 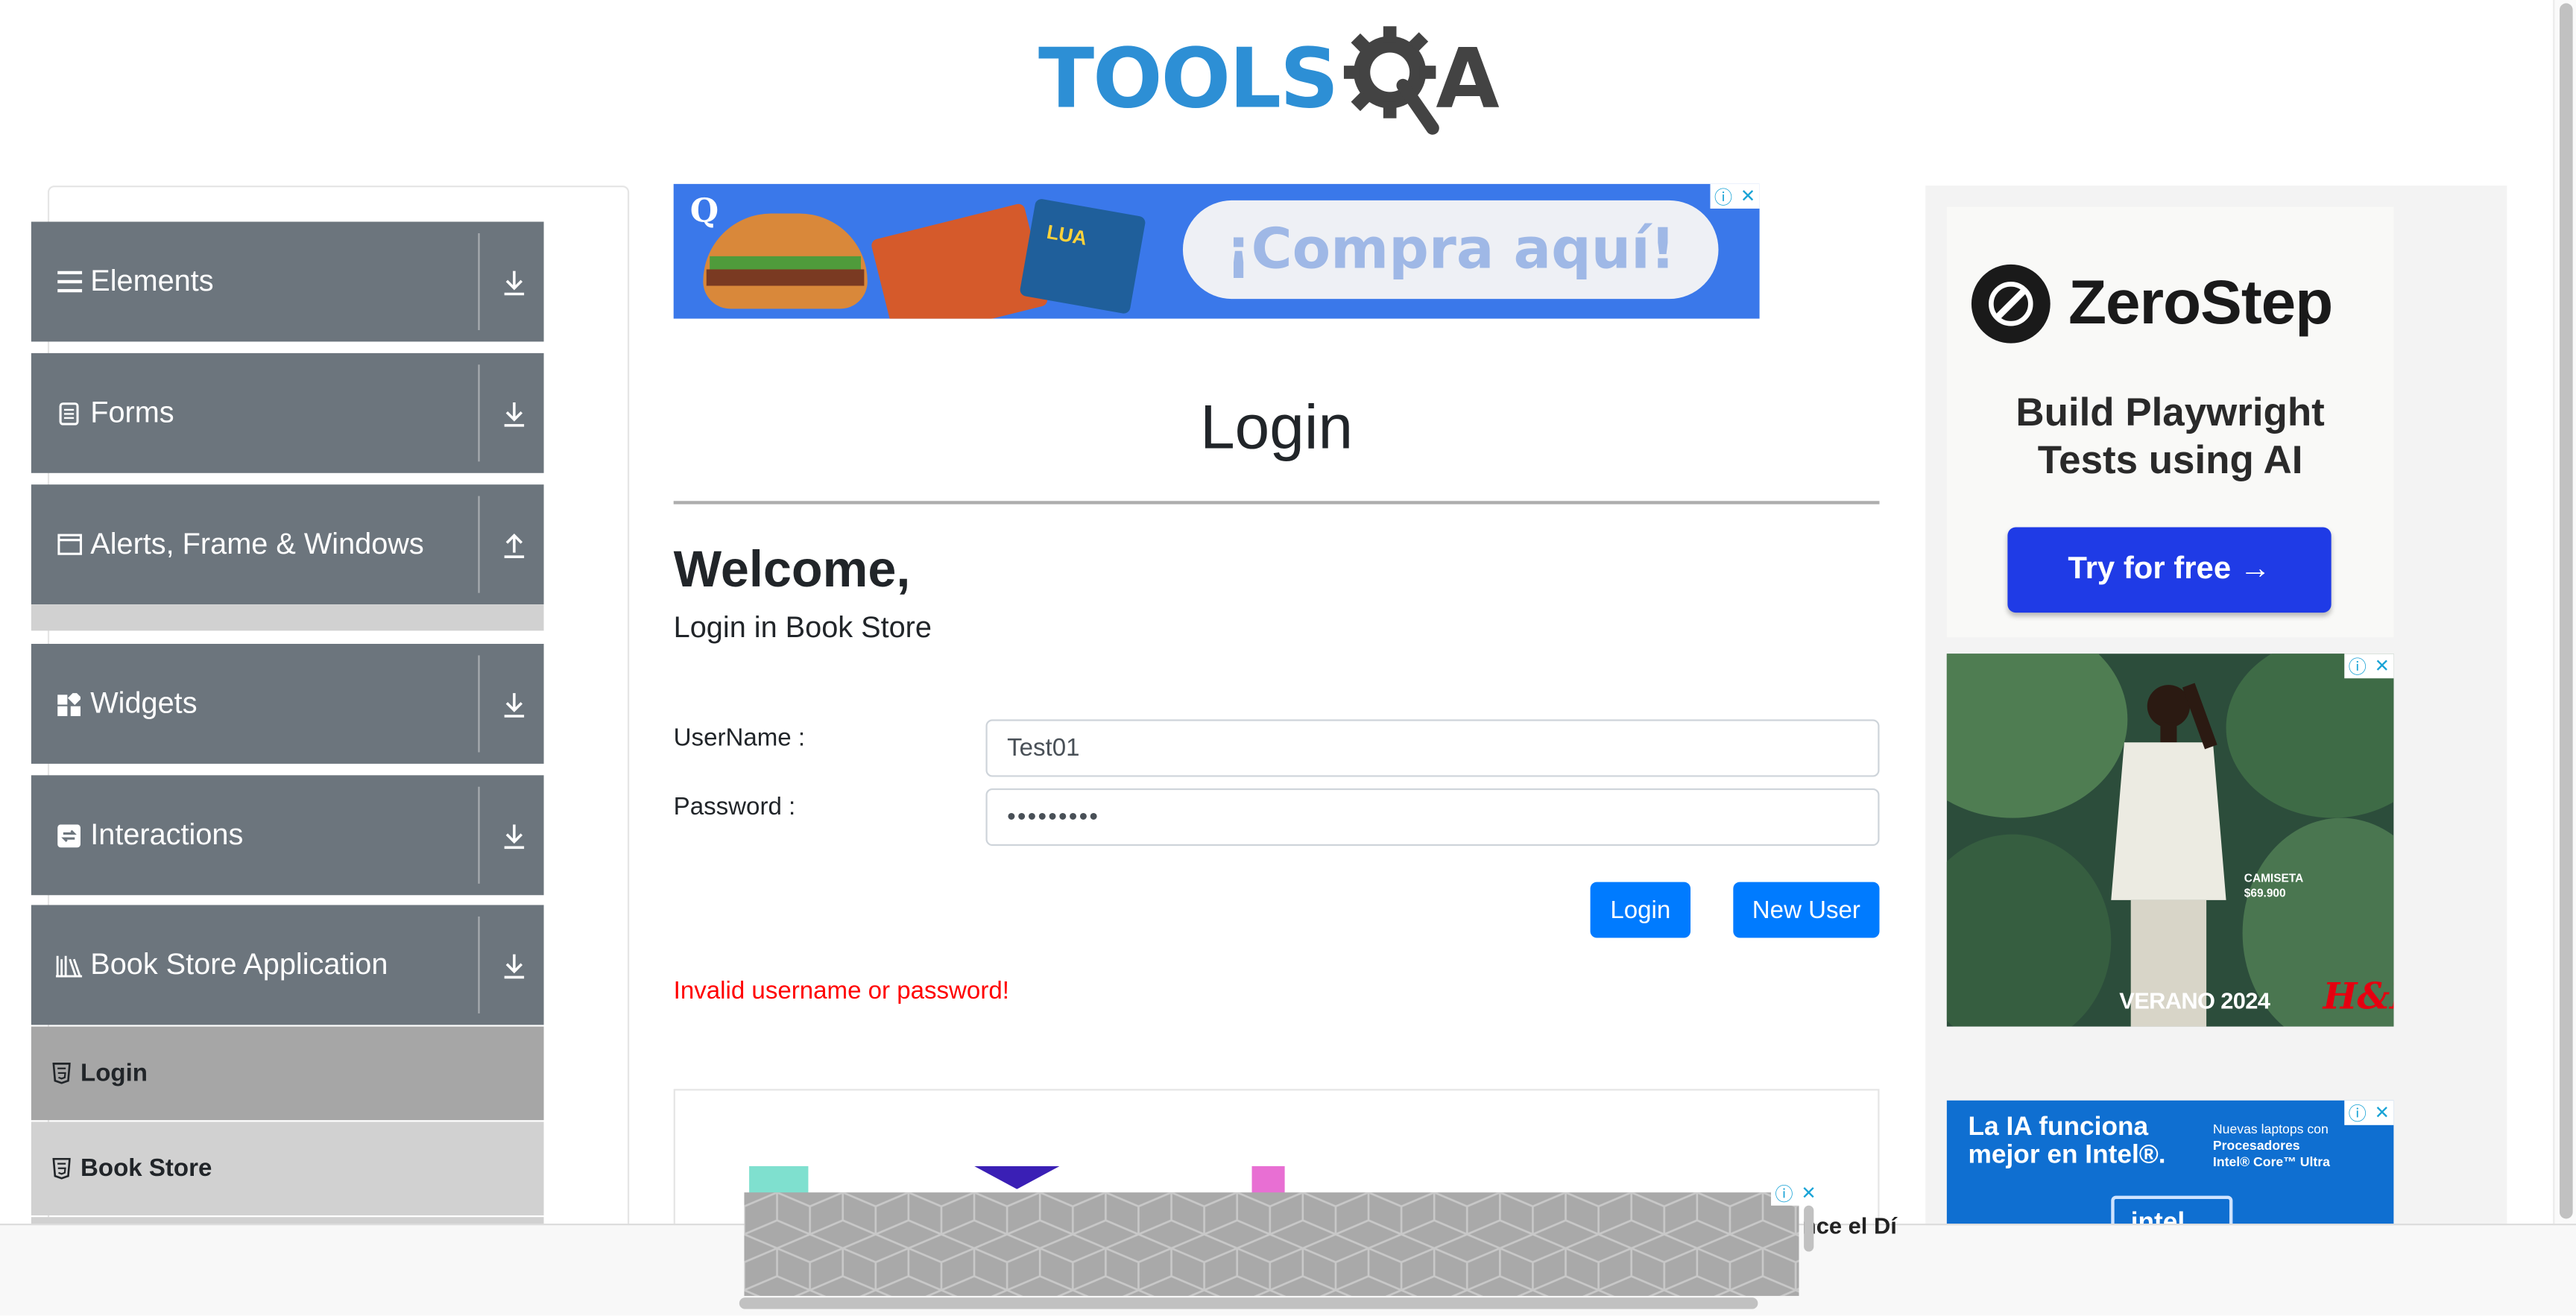 I want to click on books-icon, so click(x=69, y=965).